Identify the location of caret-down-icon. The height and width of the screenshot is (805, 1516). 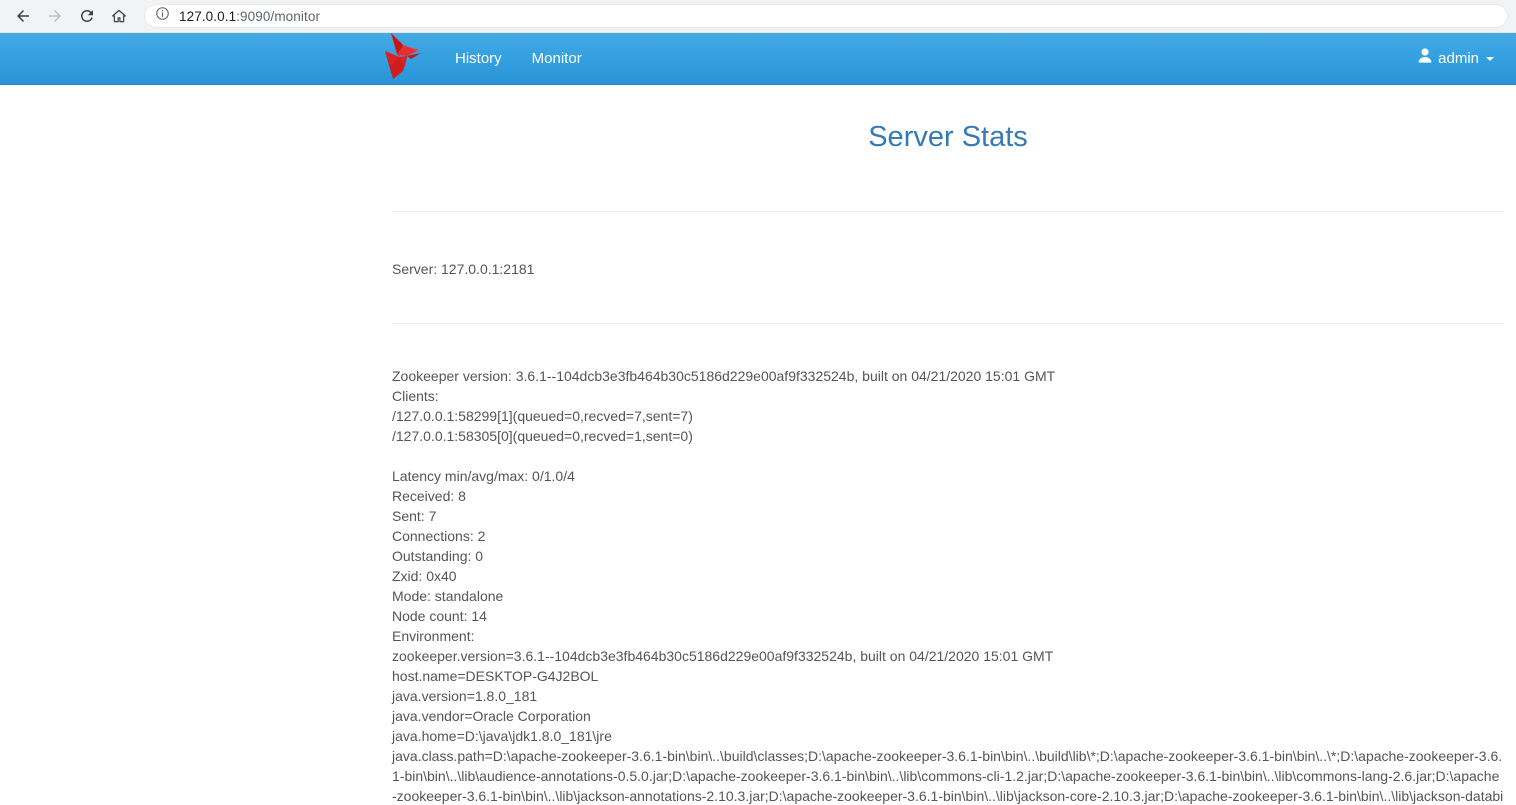
(1490, 58).